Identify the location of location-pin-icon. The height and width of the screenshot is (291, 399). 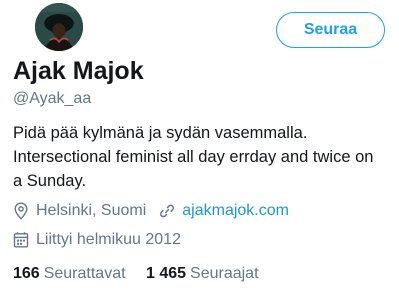
(21, 211).